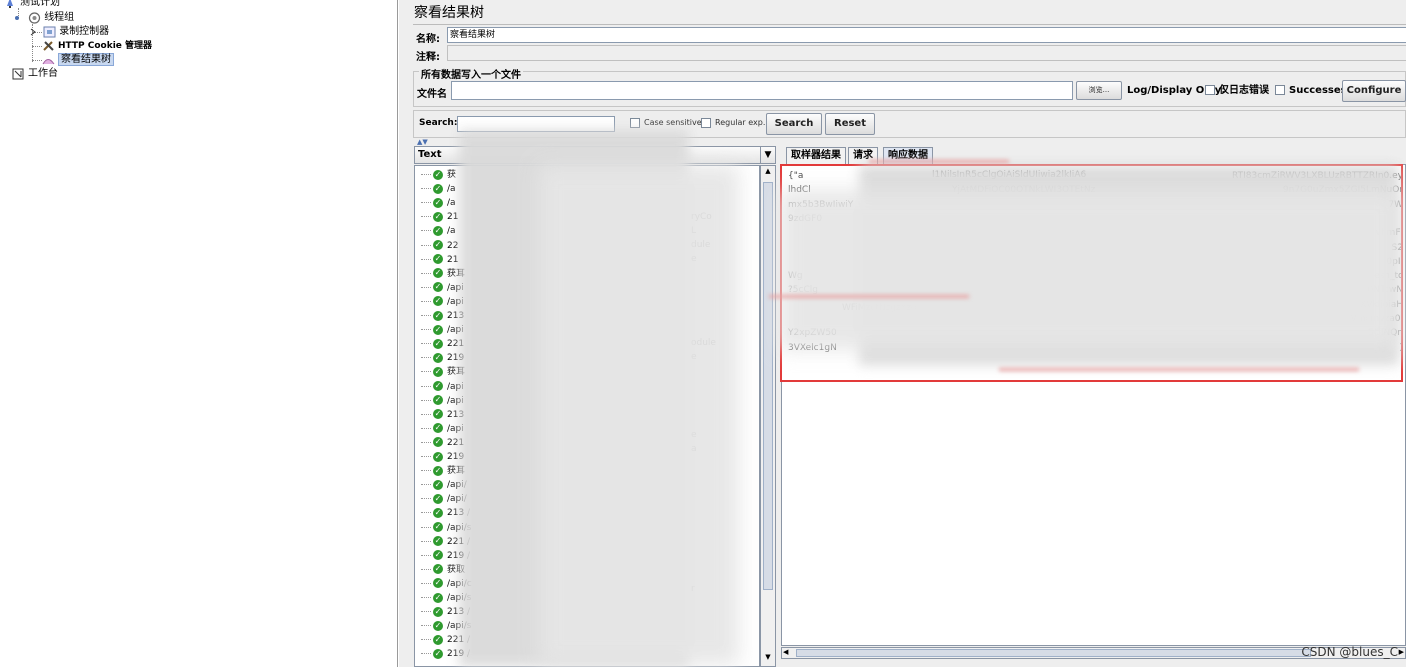 This screenshot has height=667, width=1406. Describe the element at coordinates (1374, 91) in the screenshot. I see `configure-button: Configure` at that location.